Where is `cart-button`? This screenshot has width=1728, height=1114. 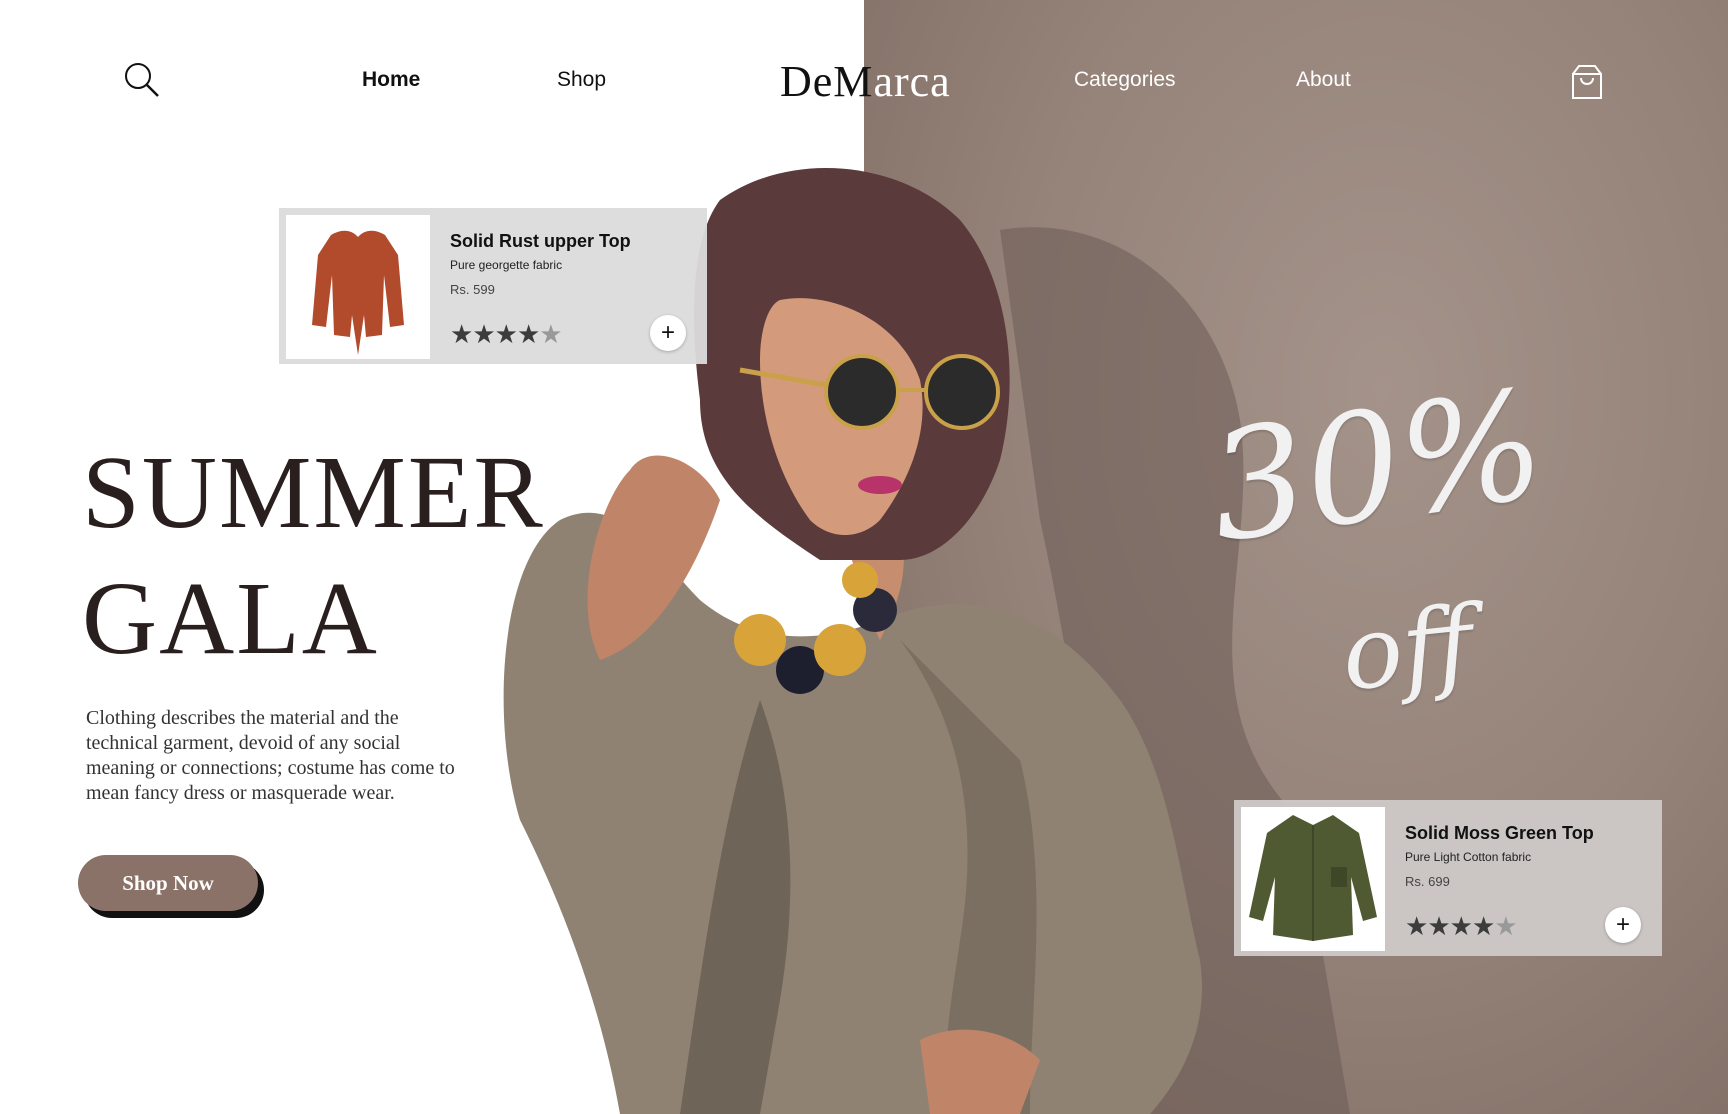 cart-button is located at coordinates (1587, 80).